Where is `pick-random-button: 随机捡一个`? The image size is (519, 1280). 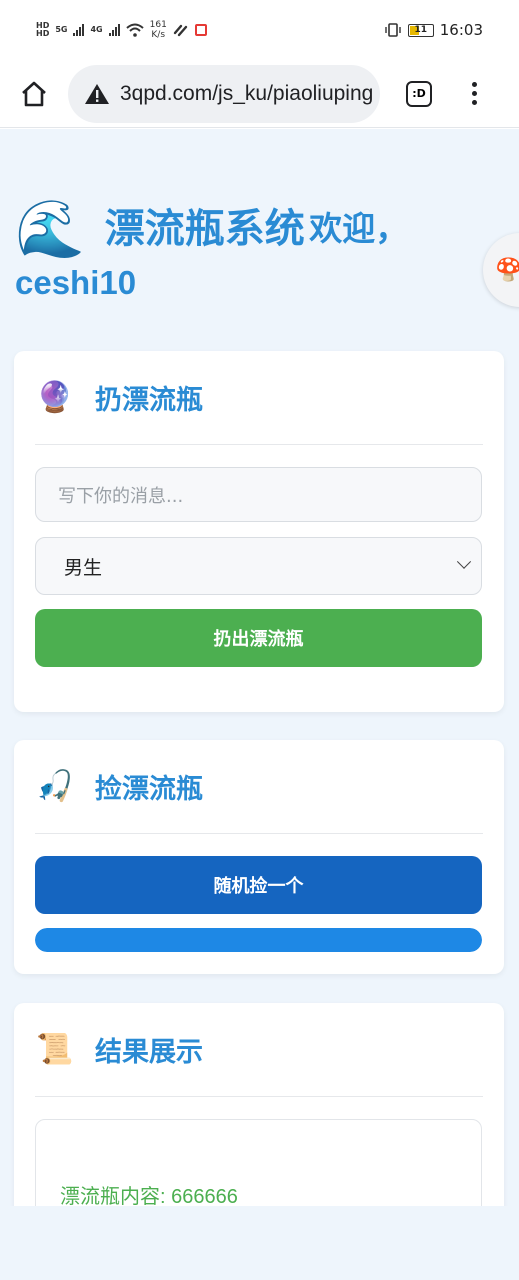
pick-random-button: 随机捡一个 is located at coordinates (258, 885).